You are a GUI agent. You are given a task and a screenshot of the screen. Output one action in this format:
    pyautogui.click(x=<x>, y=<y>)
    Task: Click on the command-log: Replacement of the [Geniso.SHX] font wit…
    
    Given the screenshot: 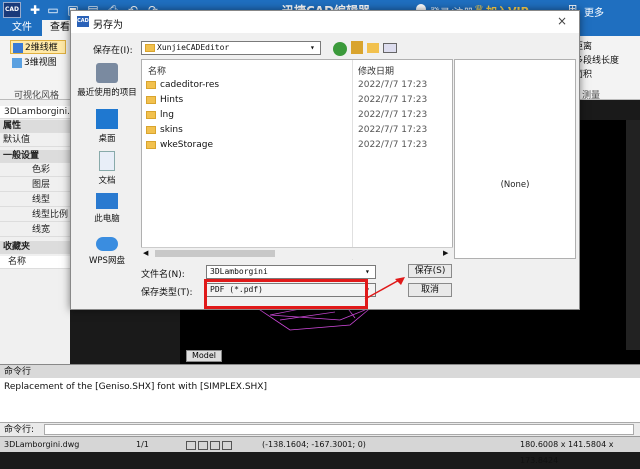 What is the action you would take?
    pyautogui.click(x=320, y=400)
    